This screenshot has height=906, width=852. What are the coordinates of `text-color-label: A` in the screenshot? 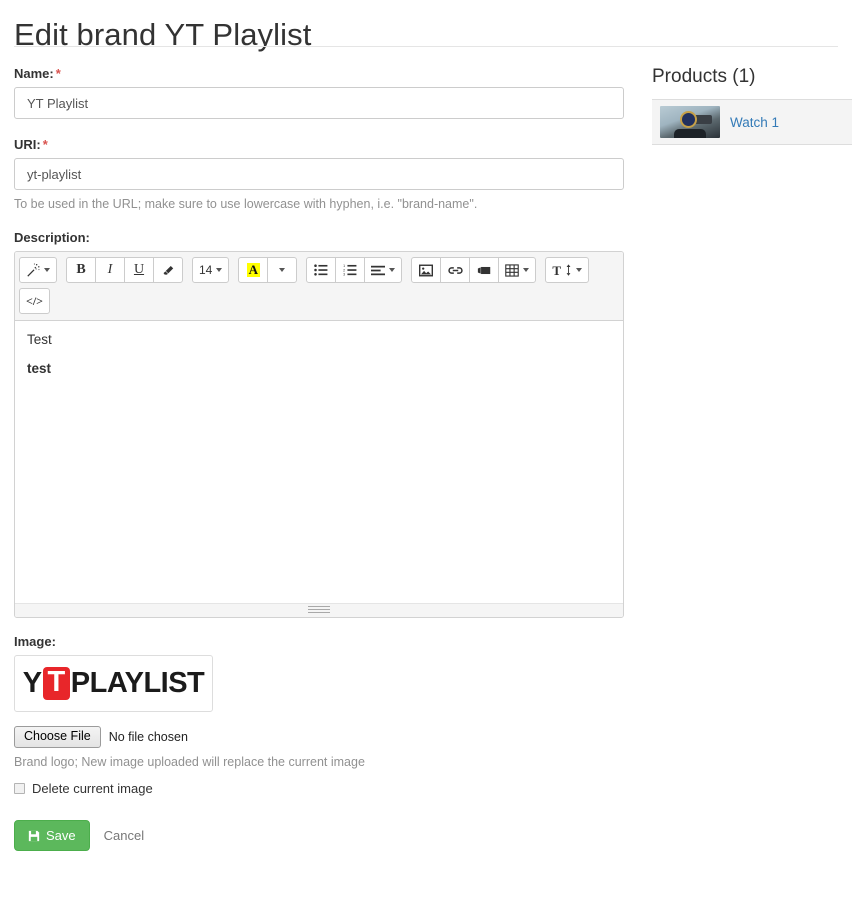 It's located at (253, 269).